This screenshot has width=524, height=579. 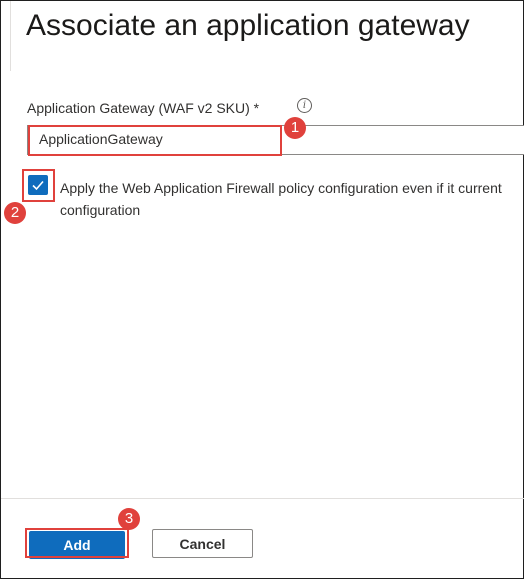 What do you see at coordinates (155, 140) in the screenshot?
I see `callout-highlight-gateway-input` at bounding box center [155, 140].